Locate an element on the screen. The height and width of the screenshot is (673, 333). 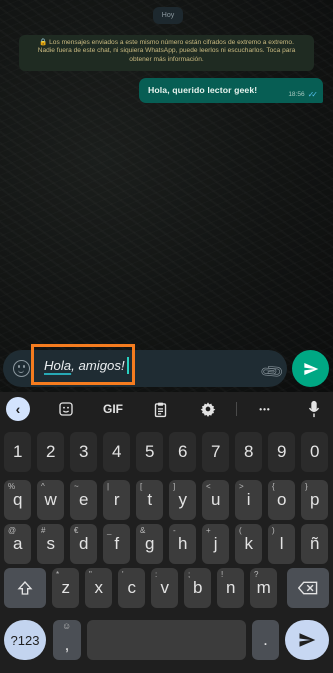
date-chip: Hoy is located at coordinates (168, 15).